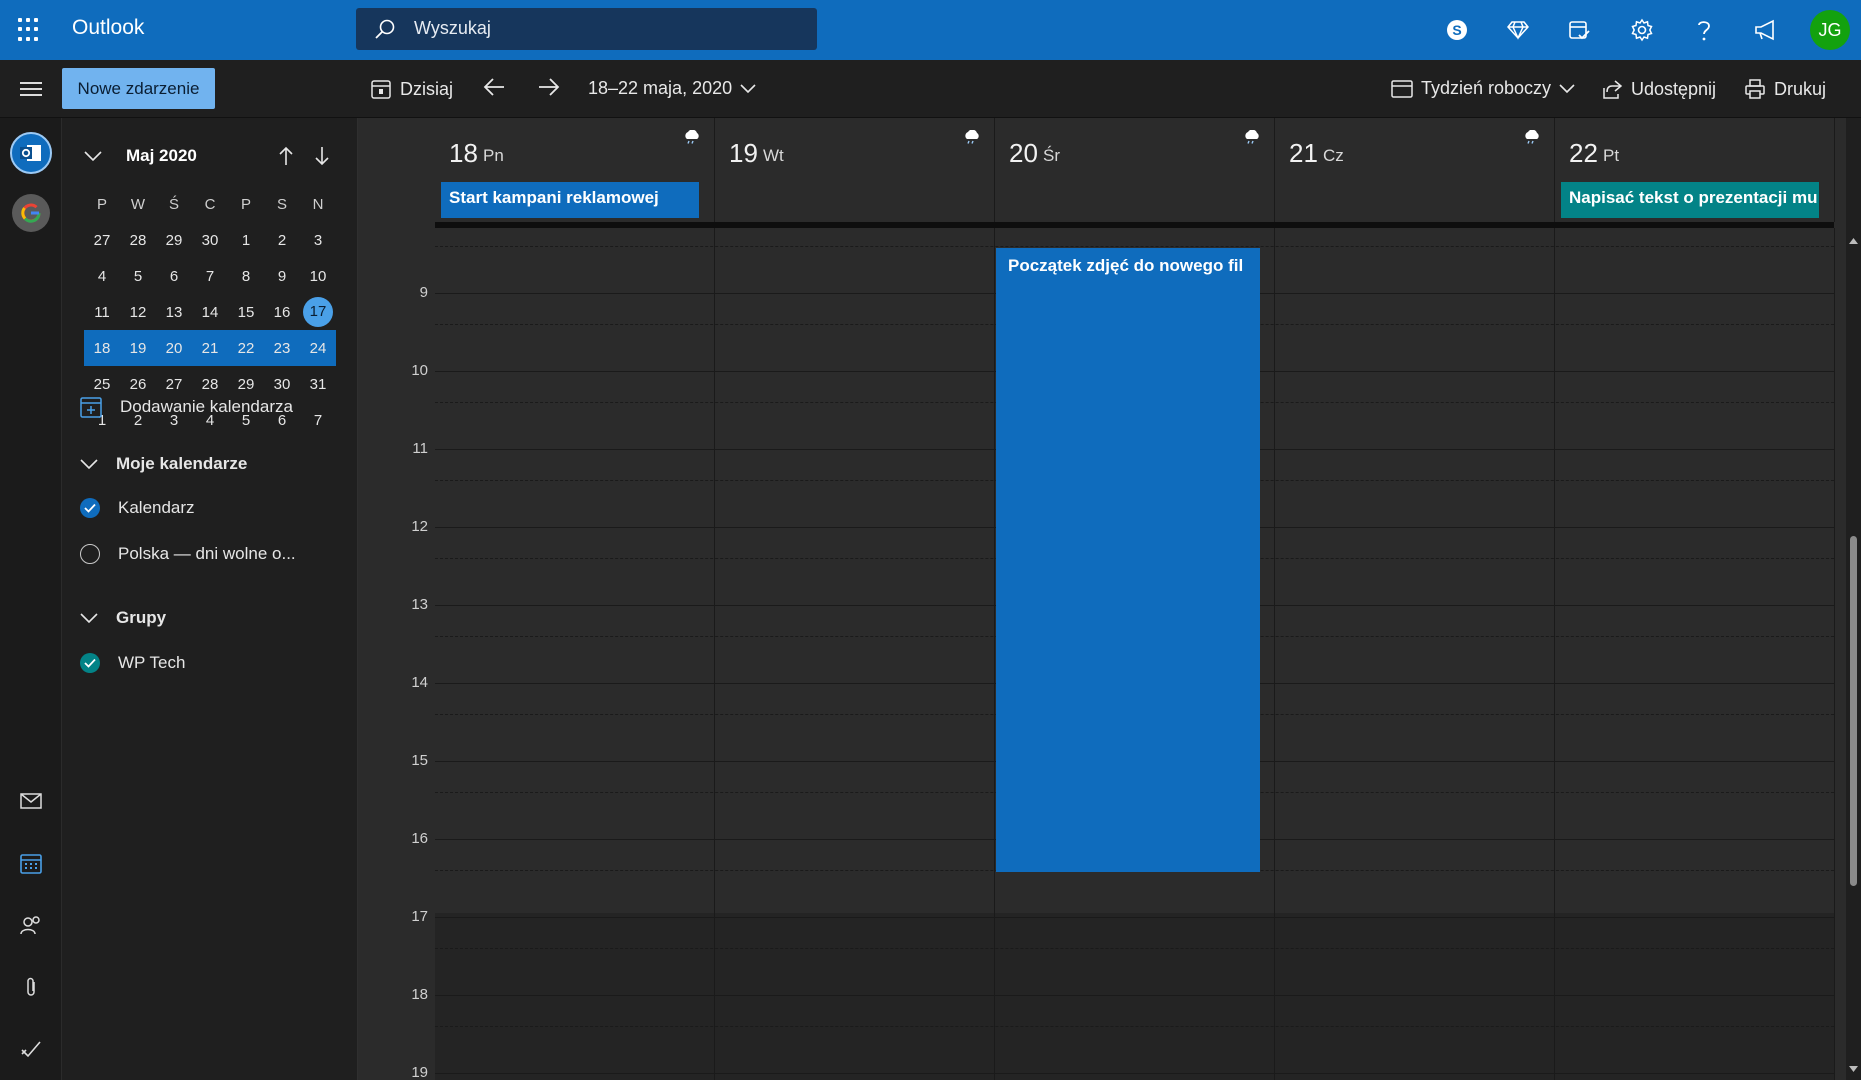  What do you see at coordinates (137, 508) in the screenshot?
I see `calendar-item-kalendarz: Kalendarz` at bounding box center [137, 508].